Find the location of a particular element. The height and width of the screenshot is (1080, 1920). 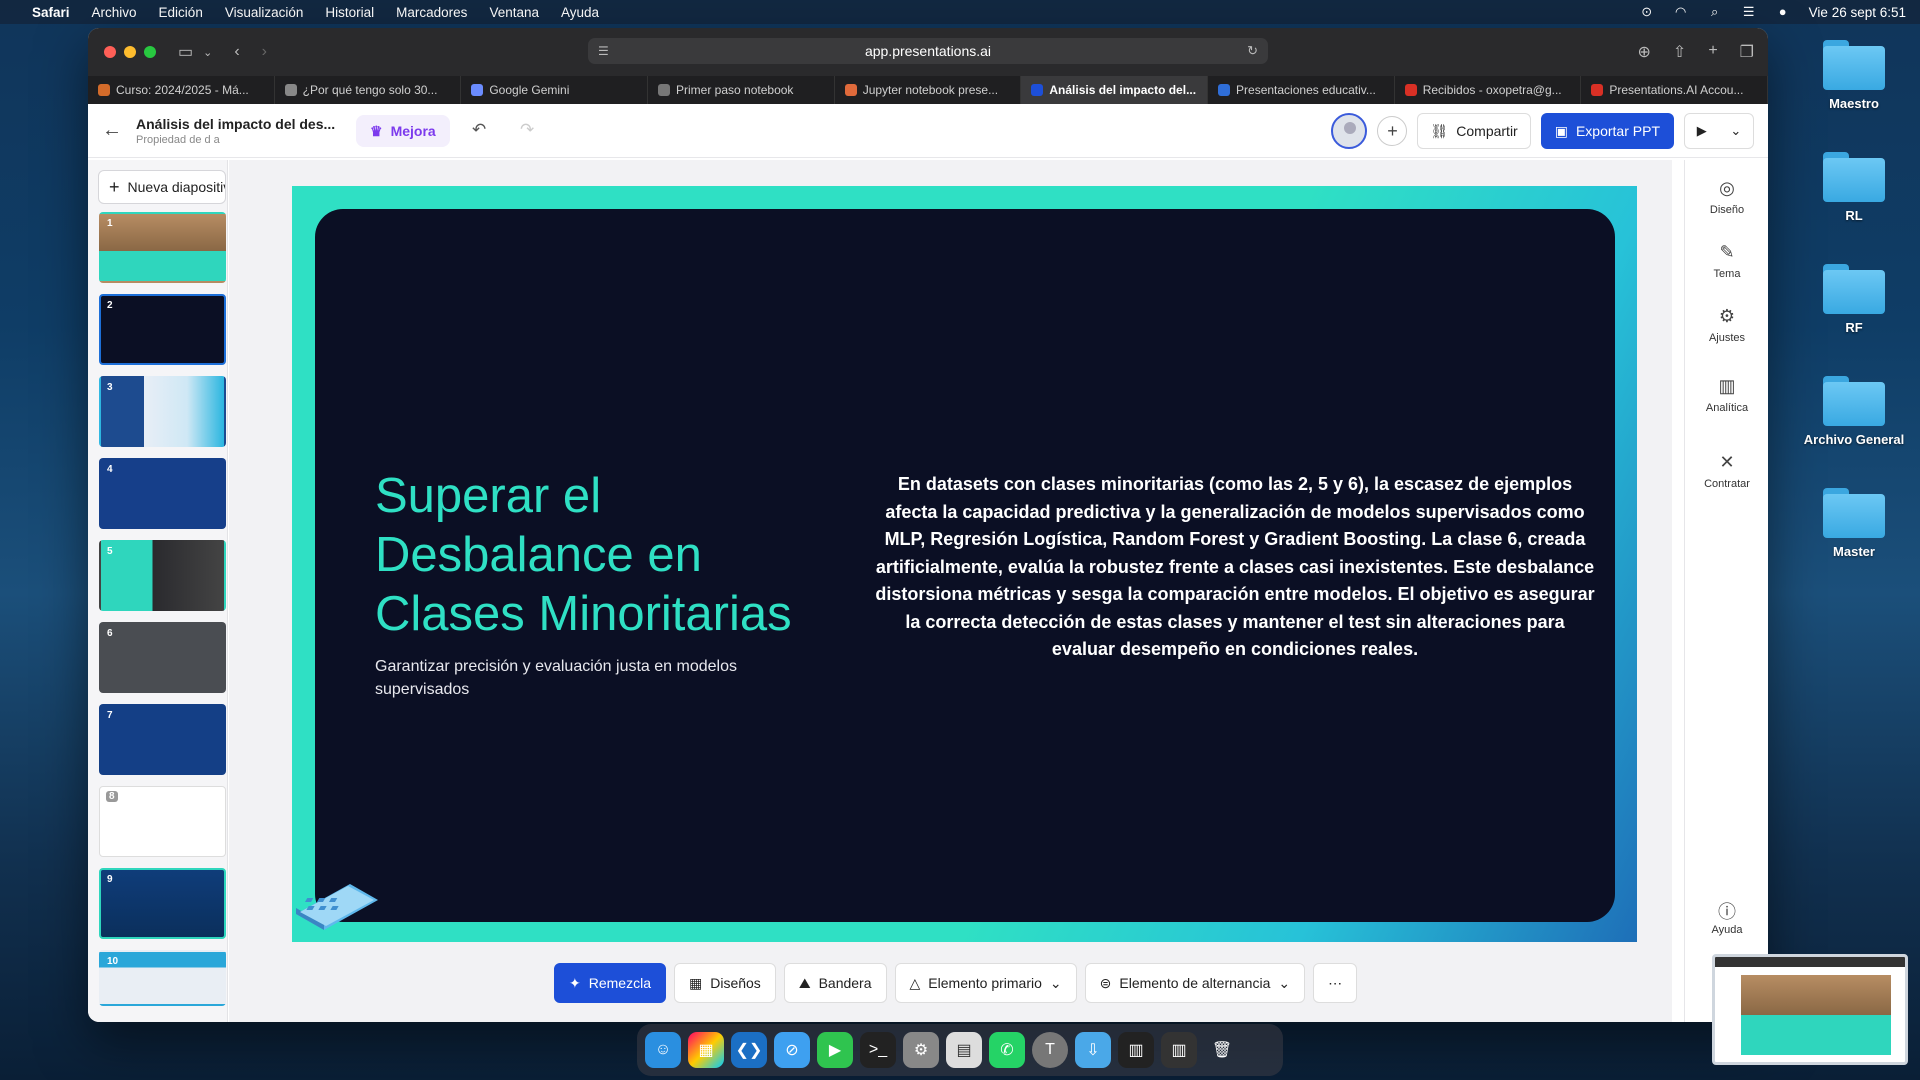

more-options-button: ⋯ is located at coordinates (1335, 983).